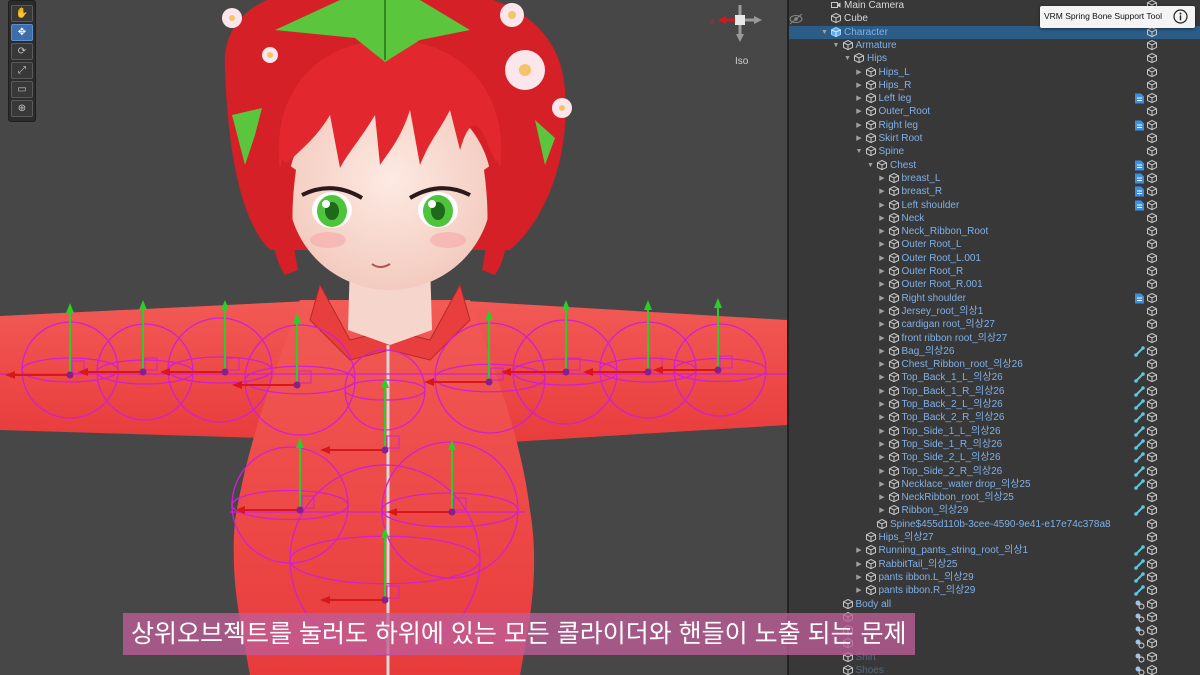 Image resolution: width=1200 pixels, height=675 pixels. I want to click on hierarchy-row: ▶ Necklace_water drop_의상25, so click(994, 484).